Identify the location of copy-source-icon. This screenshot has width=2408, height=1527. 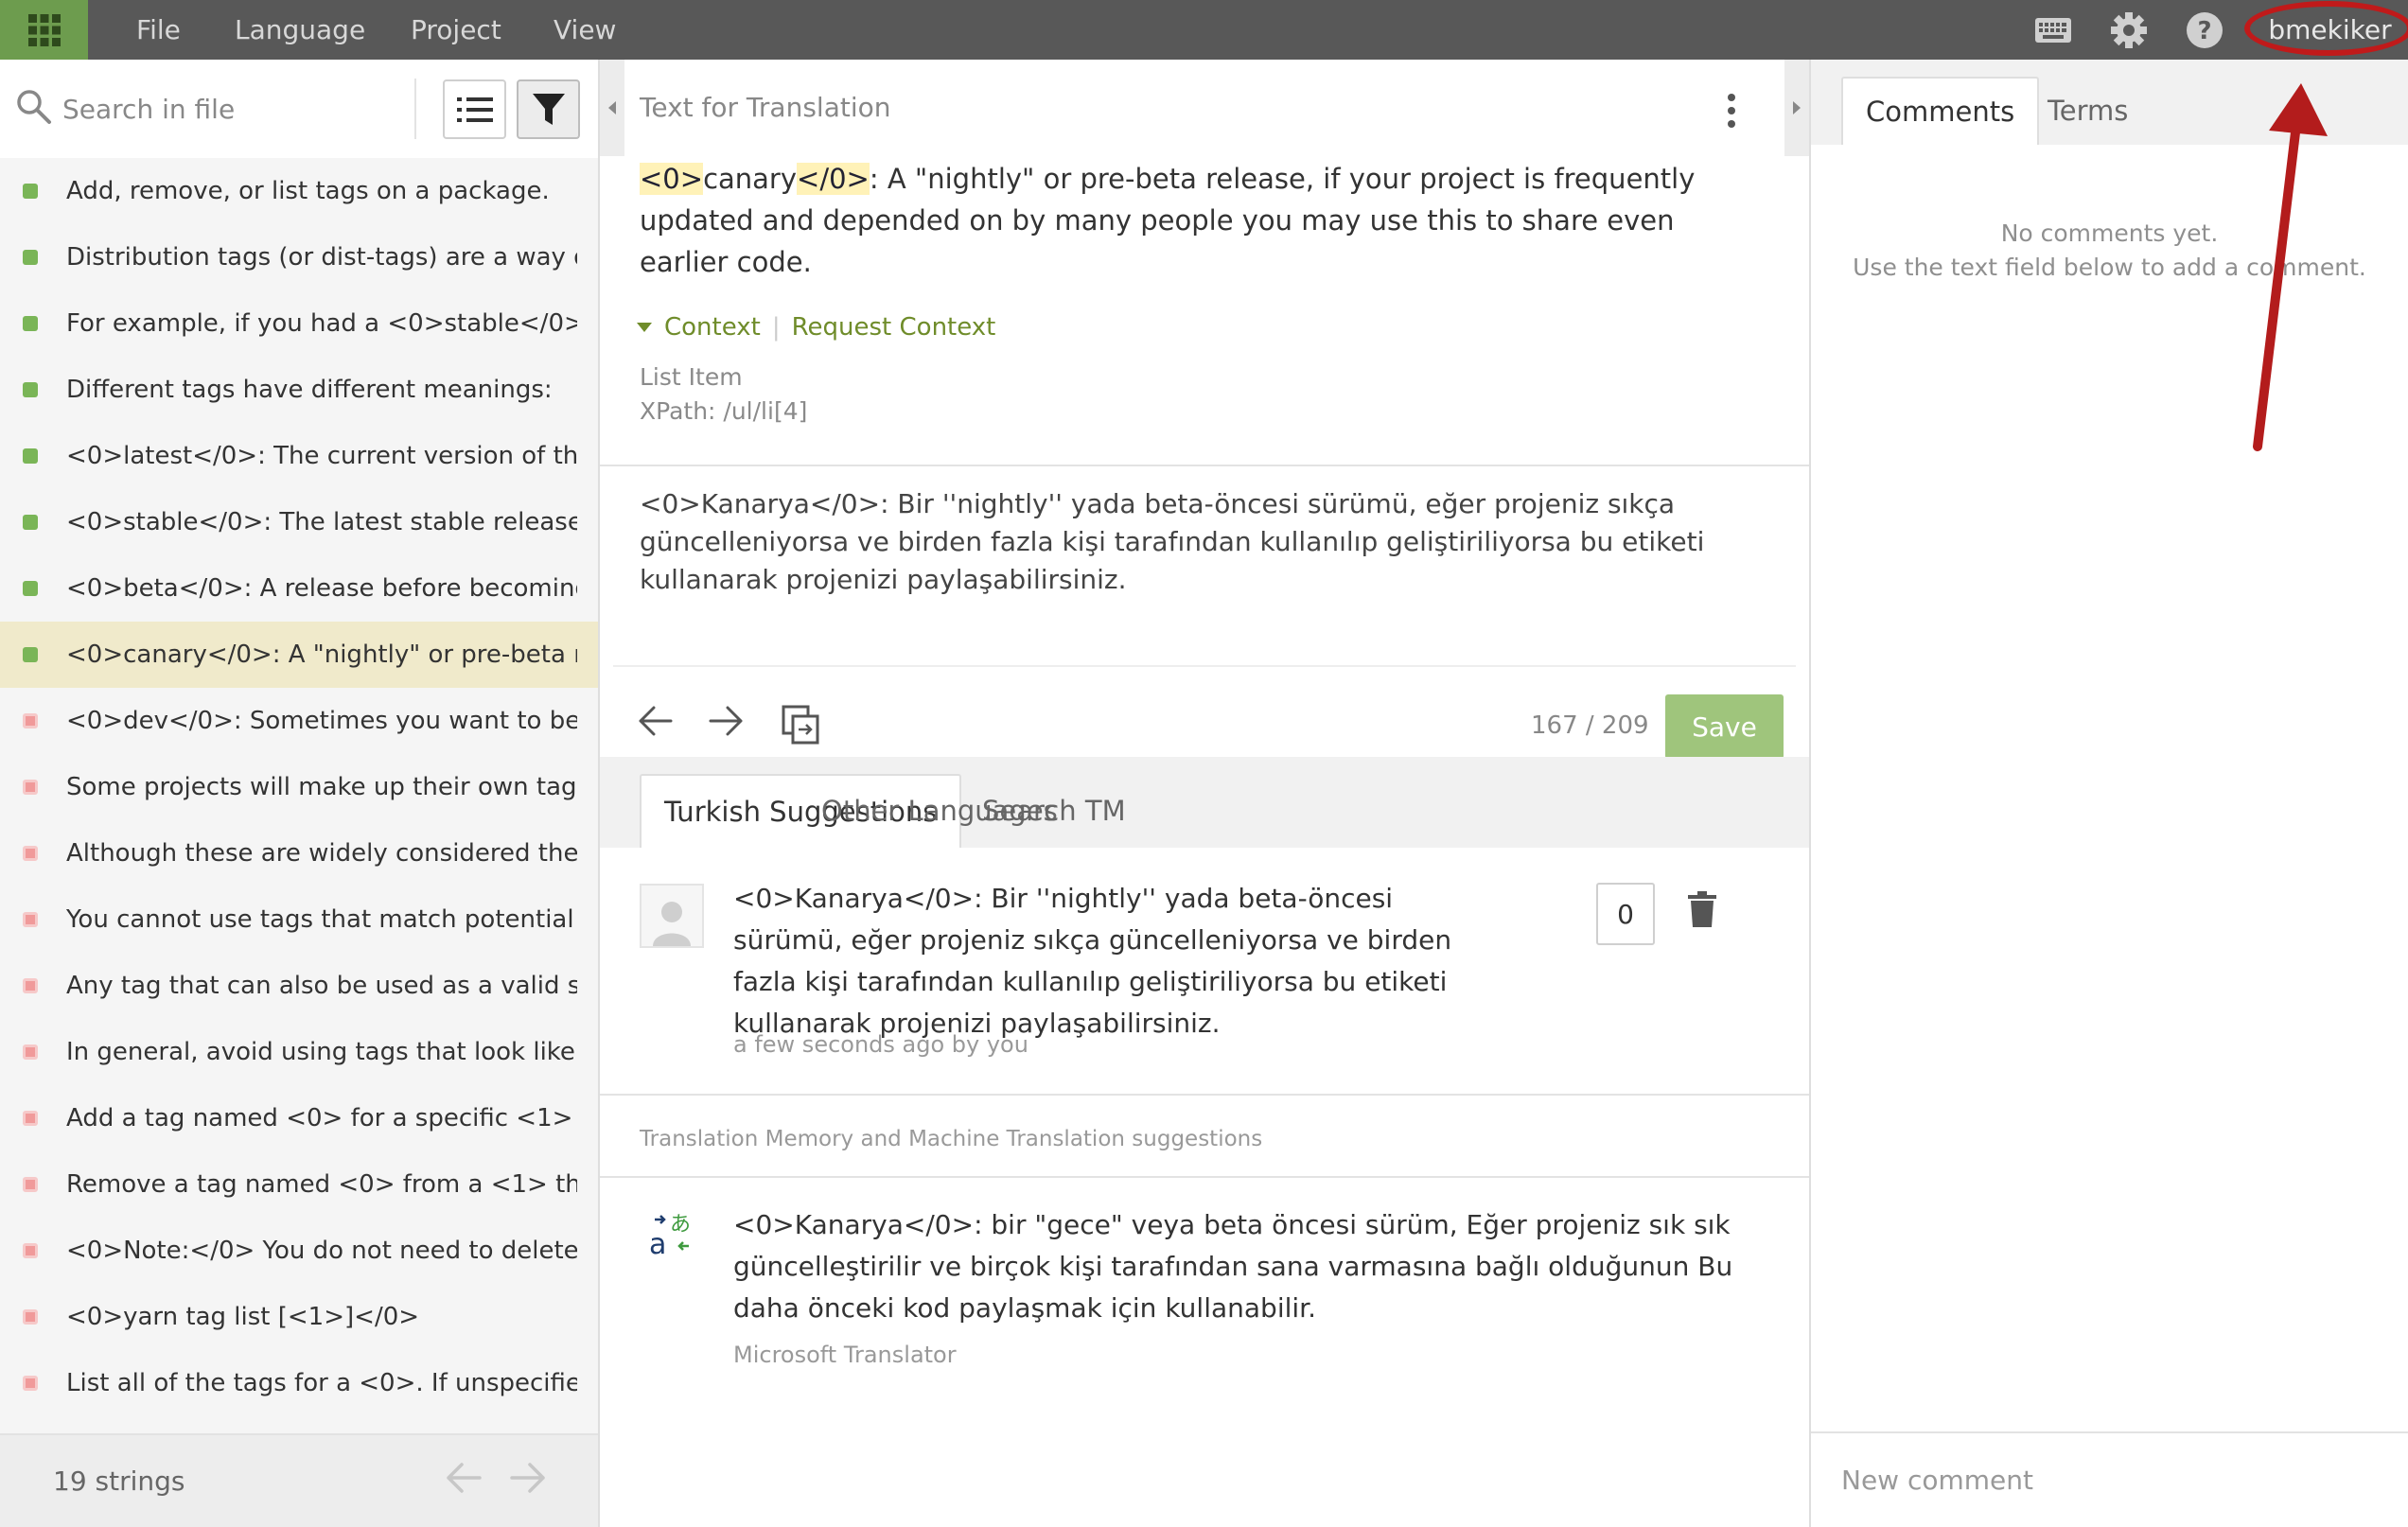
(800, 725).